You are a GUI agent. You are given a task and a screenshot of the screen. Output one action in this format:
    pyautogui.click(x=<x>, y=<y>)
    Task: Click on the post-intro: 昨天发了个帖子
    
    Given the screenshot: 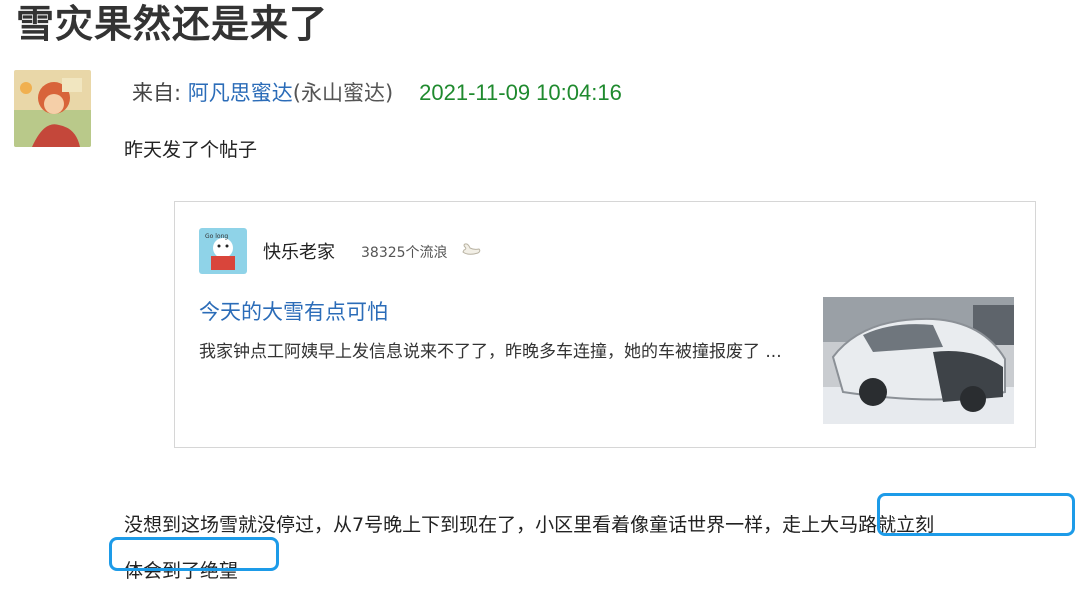 What is the action you would take?
    pyautogui.click(x=191, y=150)
    